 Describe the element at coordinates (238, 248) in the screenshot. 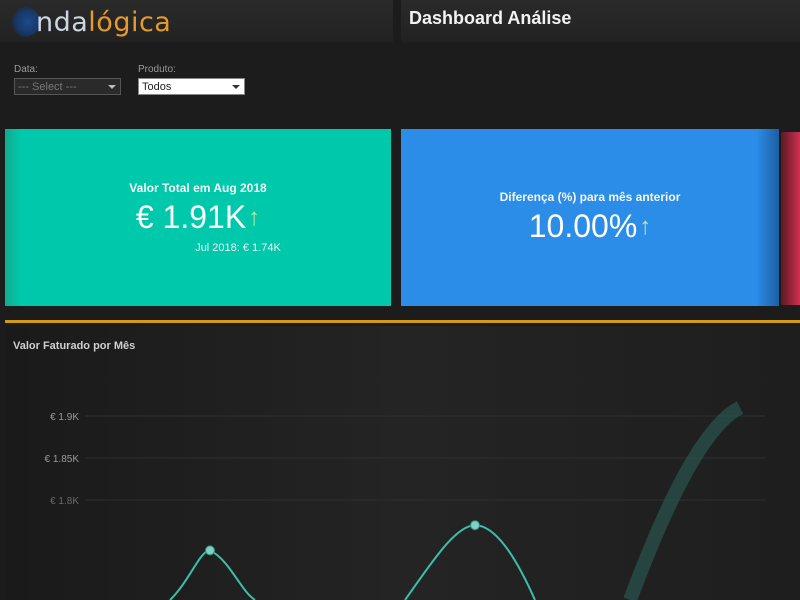

I see `kpi-previous-value: Jul 2018: € 1.74K` at that location.